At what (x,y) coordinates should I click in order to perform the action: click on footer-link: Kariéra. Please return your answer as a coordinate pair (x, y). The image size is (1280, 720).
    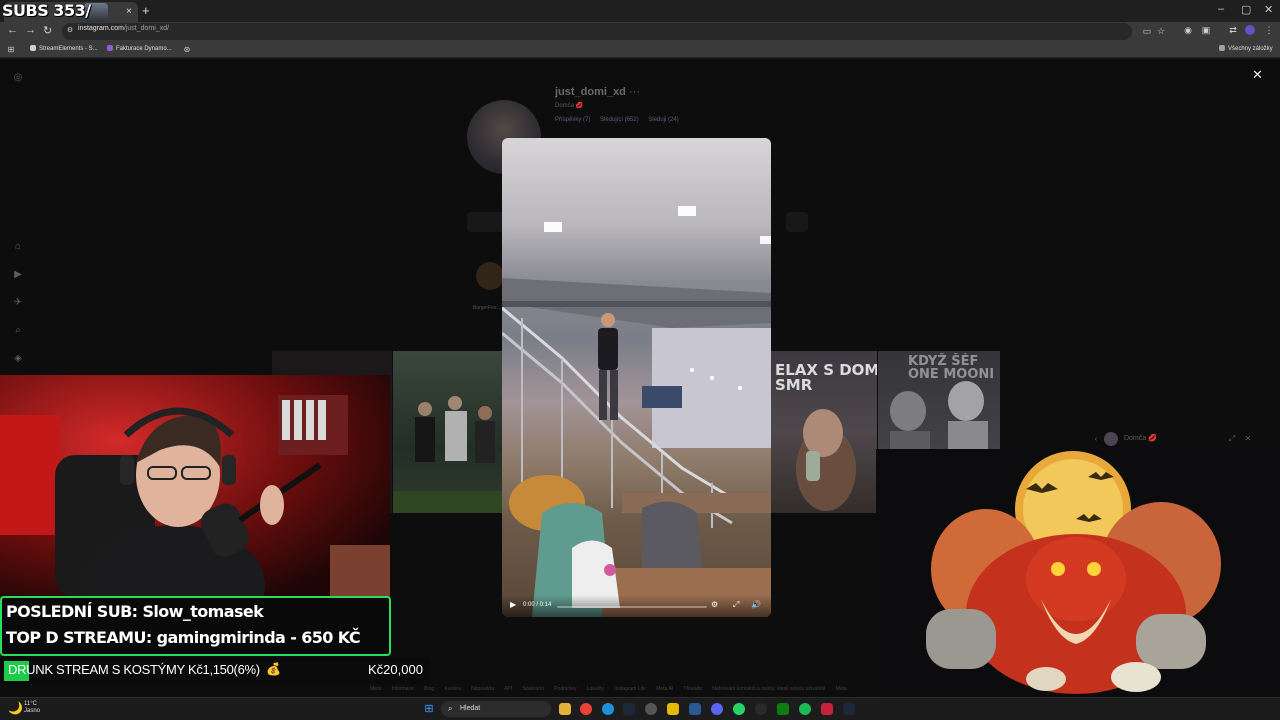
    Looking at the image, I should click on (453, 689).